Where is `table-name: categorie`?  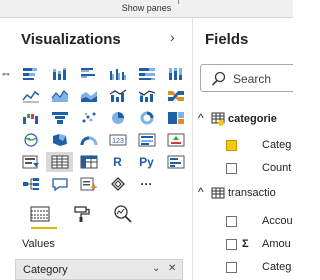
table-name: categorie is located at coordinates (252, 119).